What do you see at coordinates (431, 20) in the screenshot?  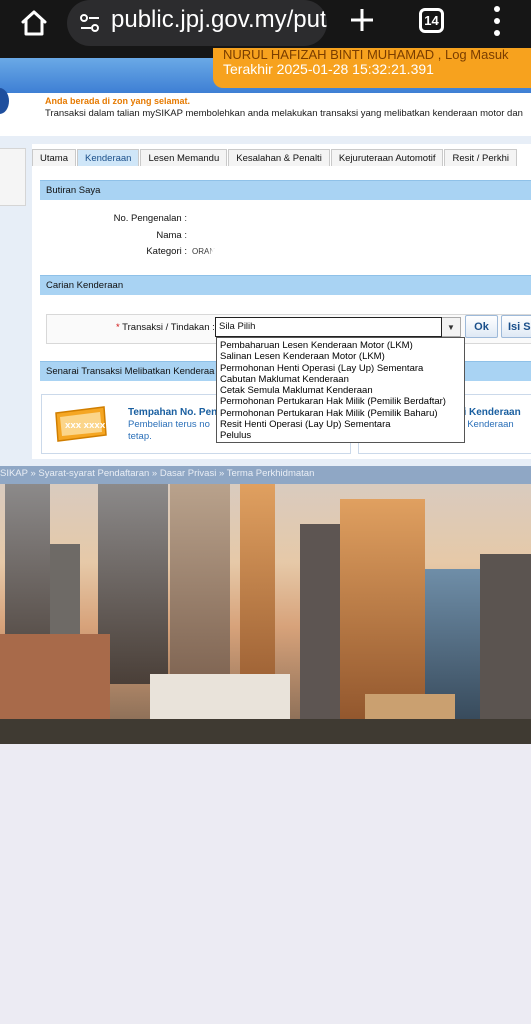 I see `tab-switcher-button: 14` at bounding box center [431, 20].